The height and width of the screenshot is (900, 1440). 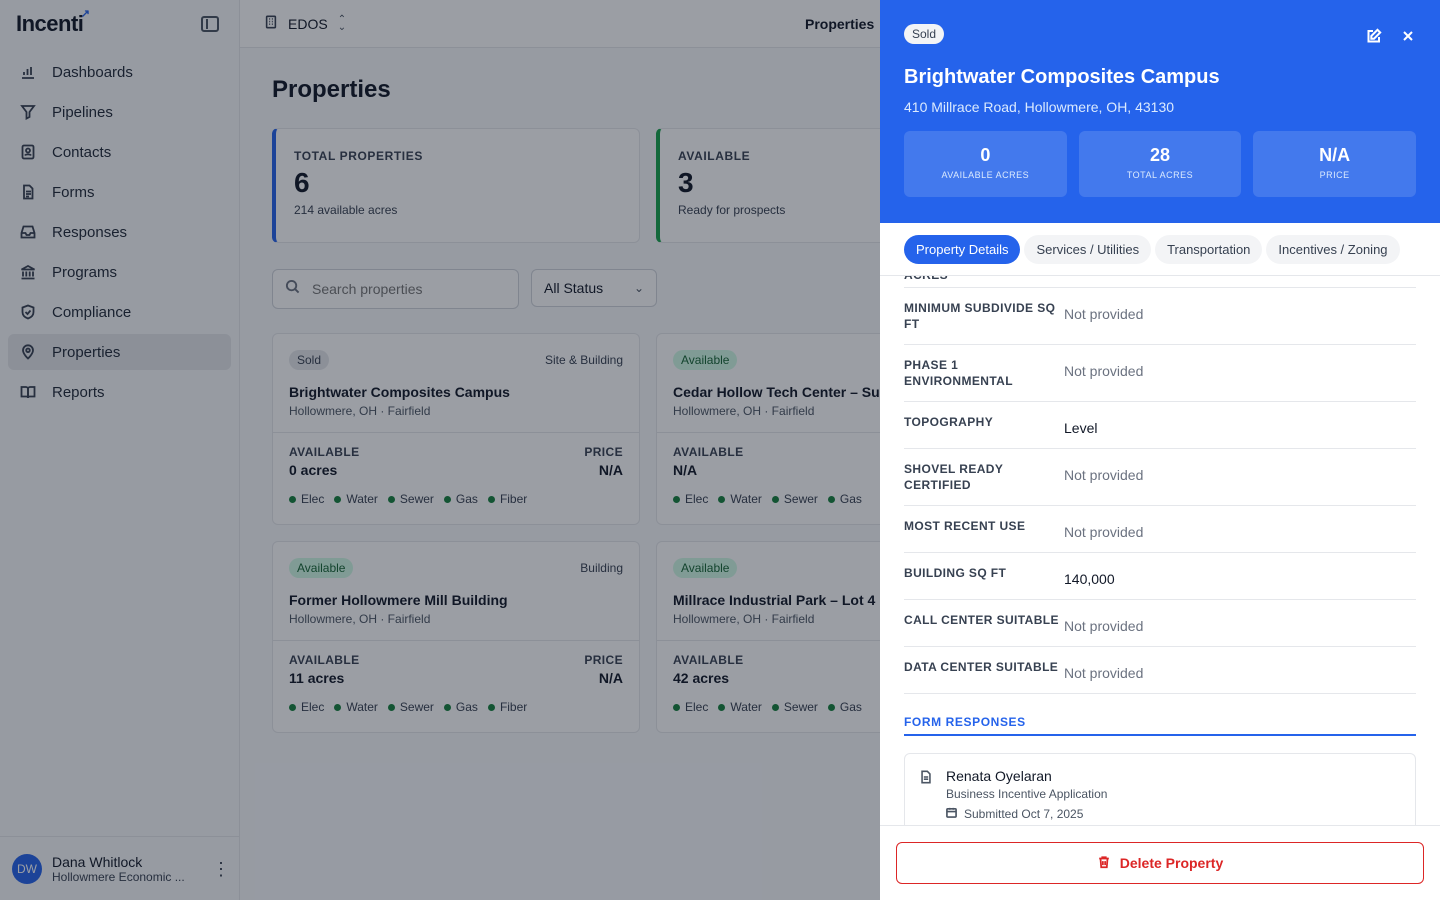 What do you see at coordinates (981, 620) in the screenshot?
I see `detail-label: CALL CENTER SUITABLE` at bounding box center [981, 620].